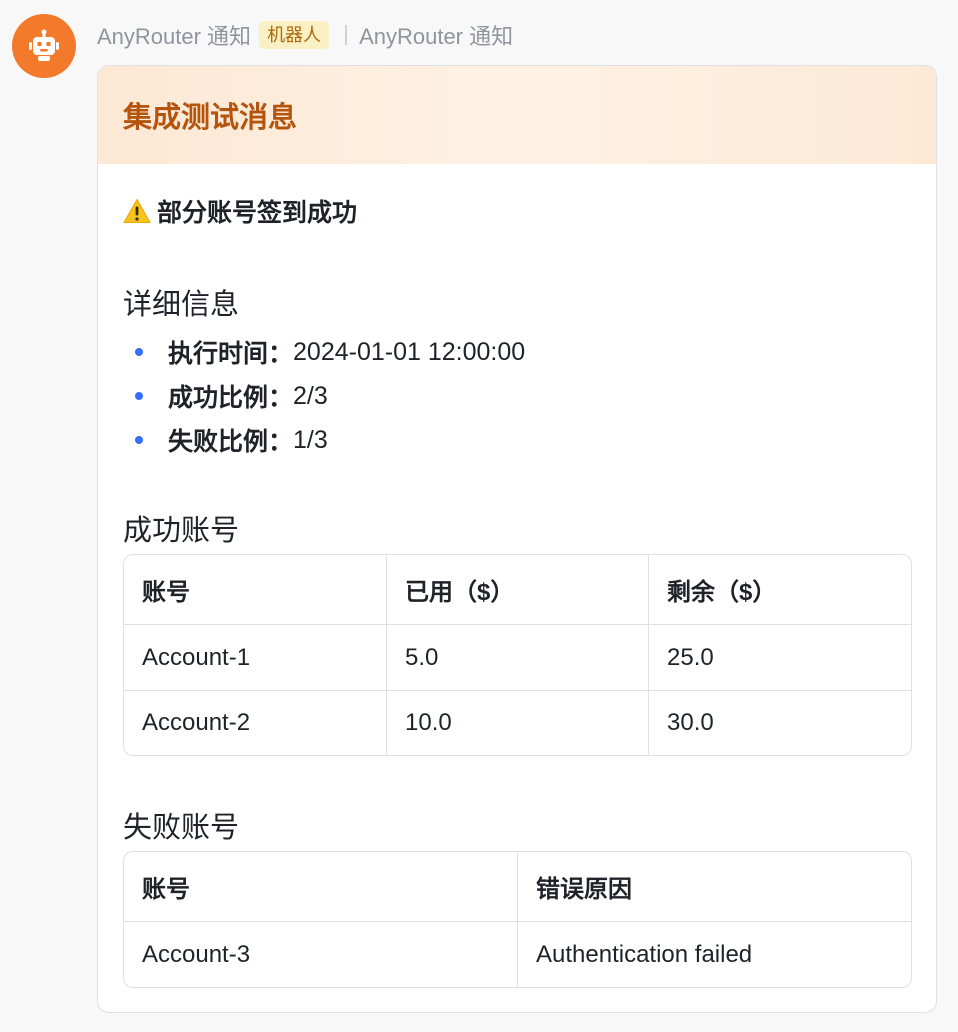 The width and height of the screenshot is (958, 1032). I want to click on column-header: 已用（$）, so click(517, 589).